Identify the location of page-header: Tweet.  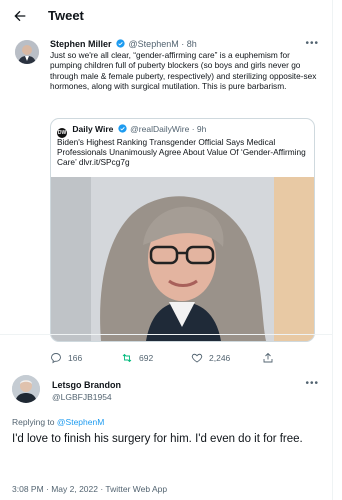
(166, 17).